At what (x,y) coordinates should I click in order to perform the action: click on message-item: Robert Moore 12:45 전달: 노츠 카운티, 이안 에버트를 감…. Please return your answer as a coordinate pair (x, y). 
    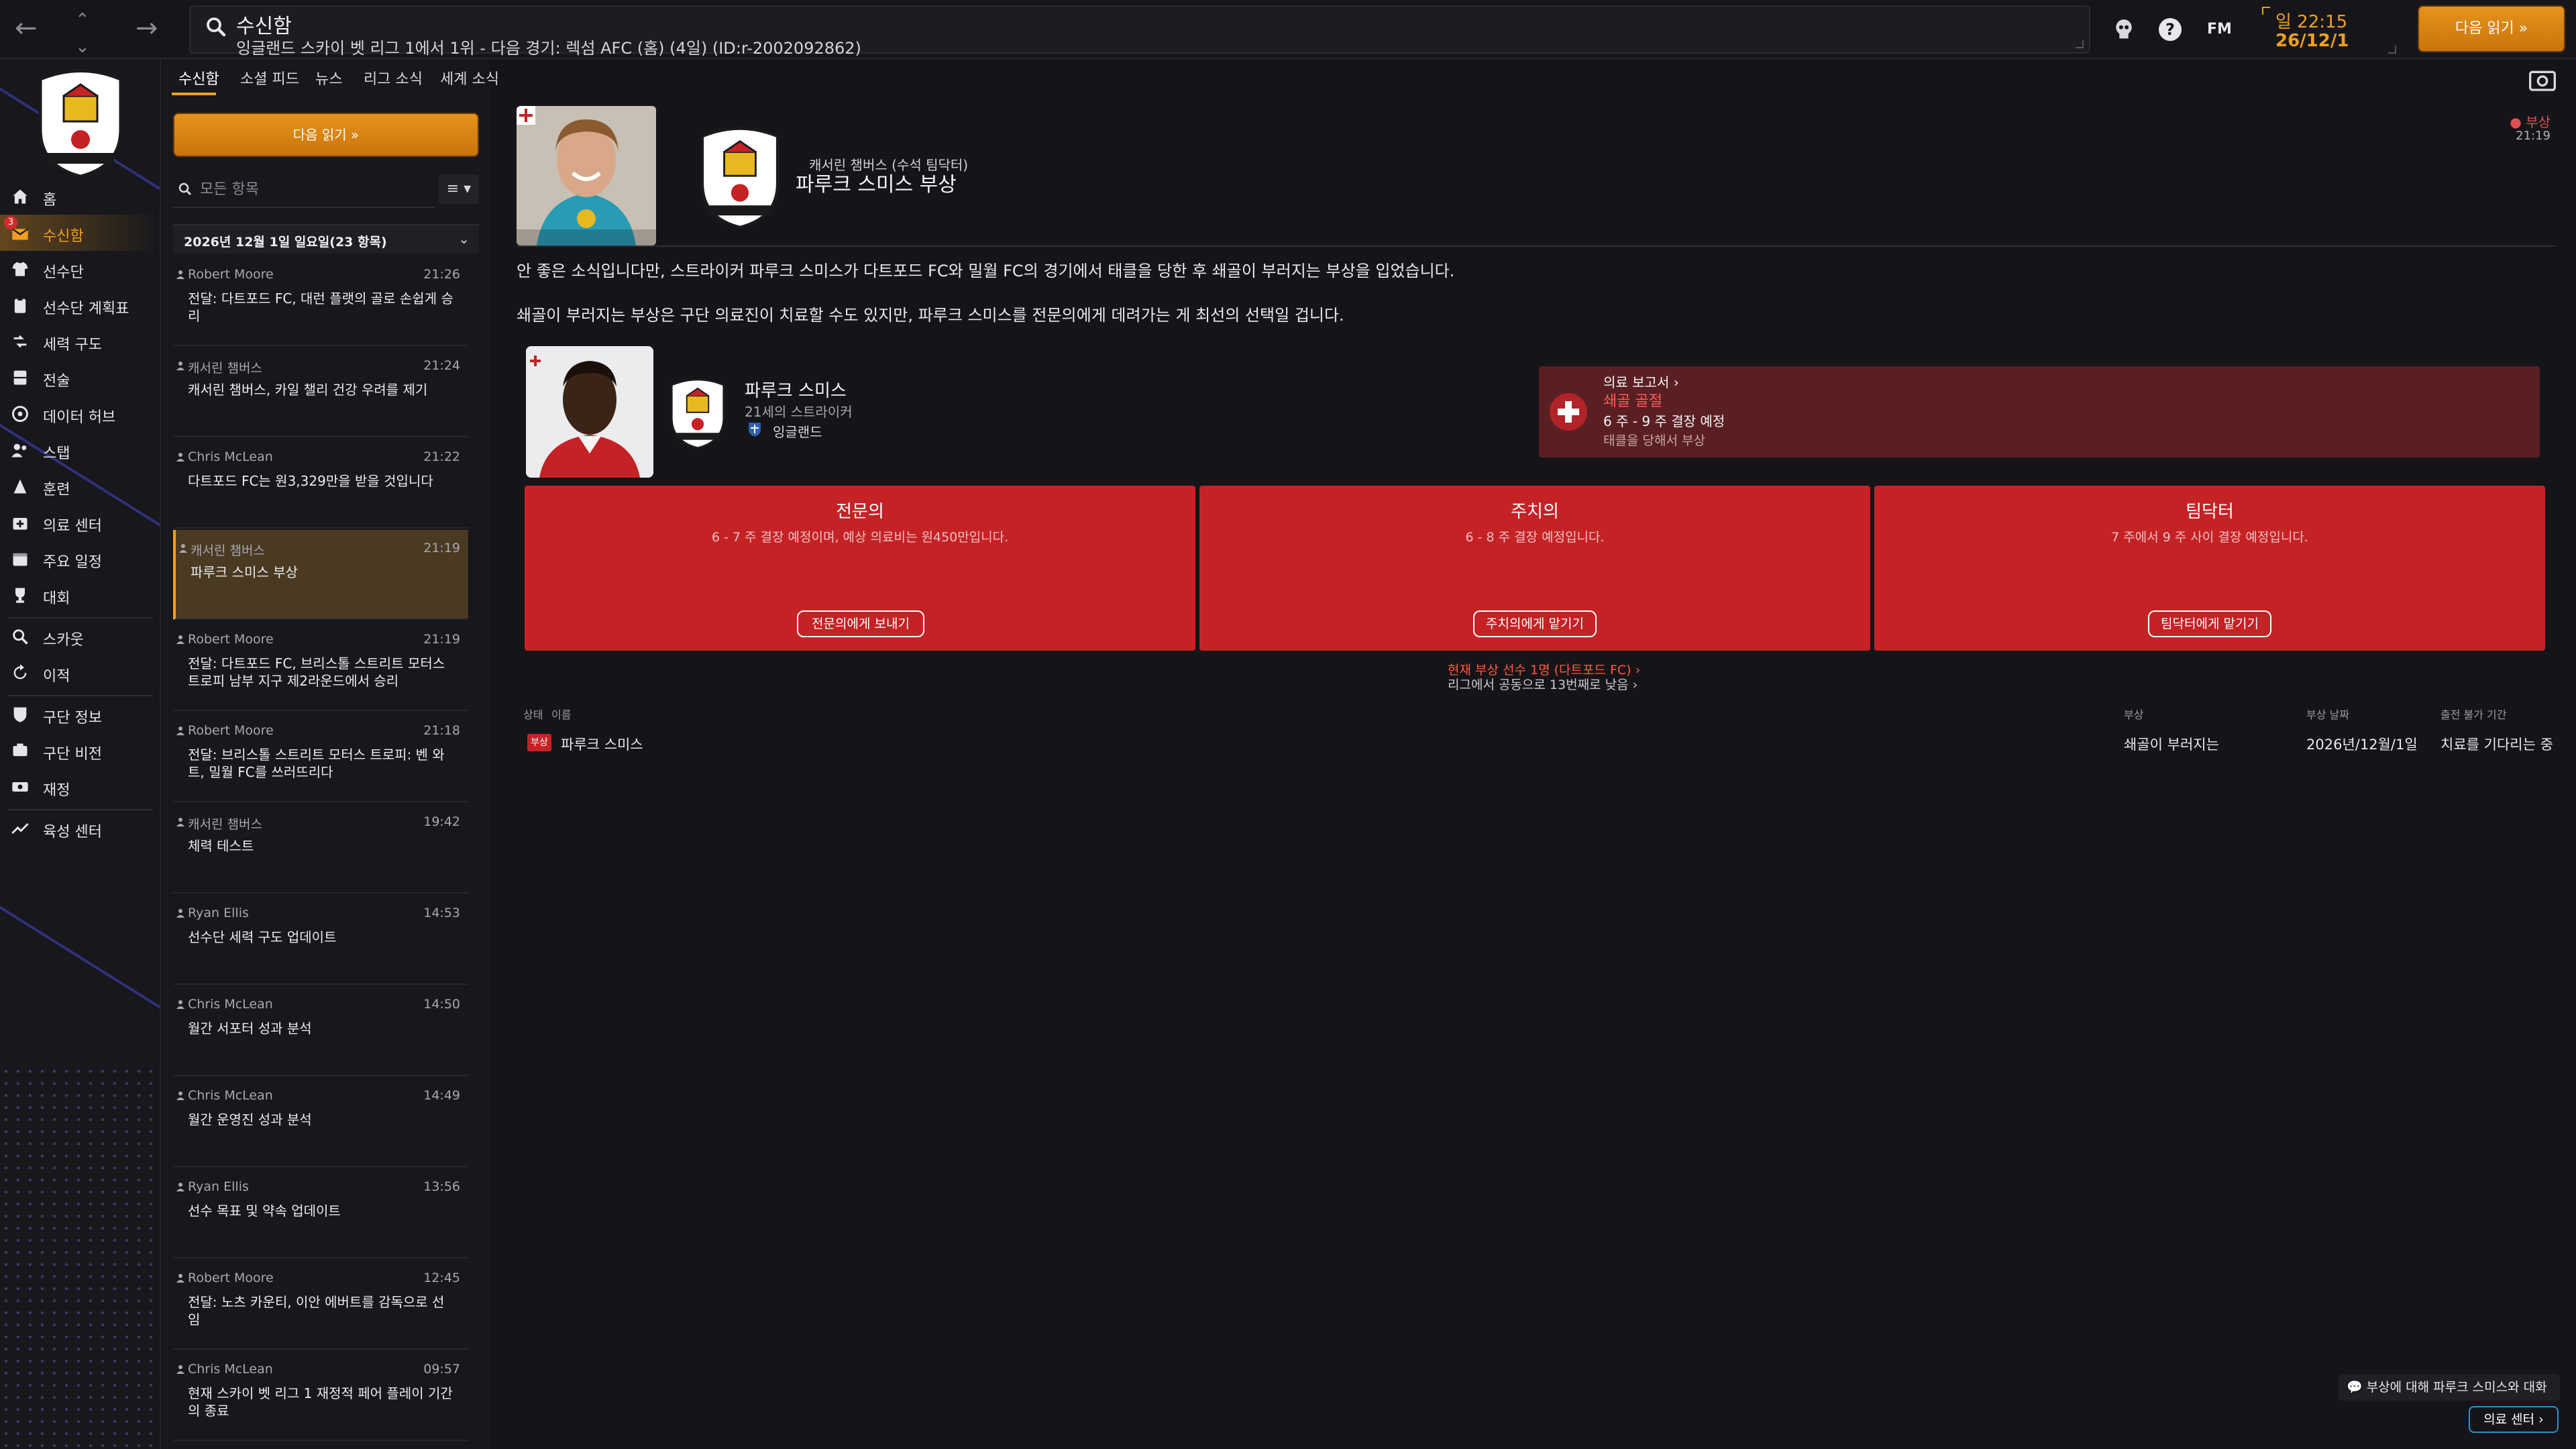
    Looking at the image, I should click on (320, 1305).